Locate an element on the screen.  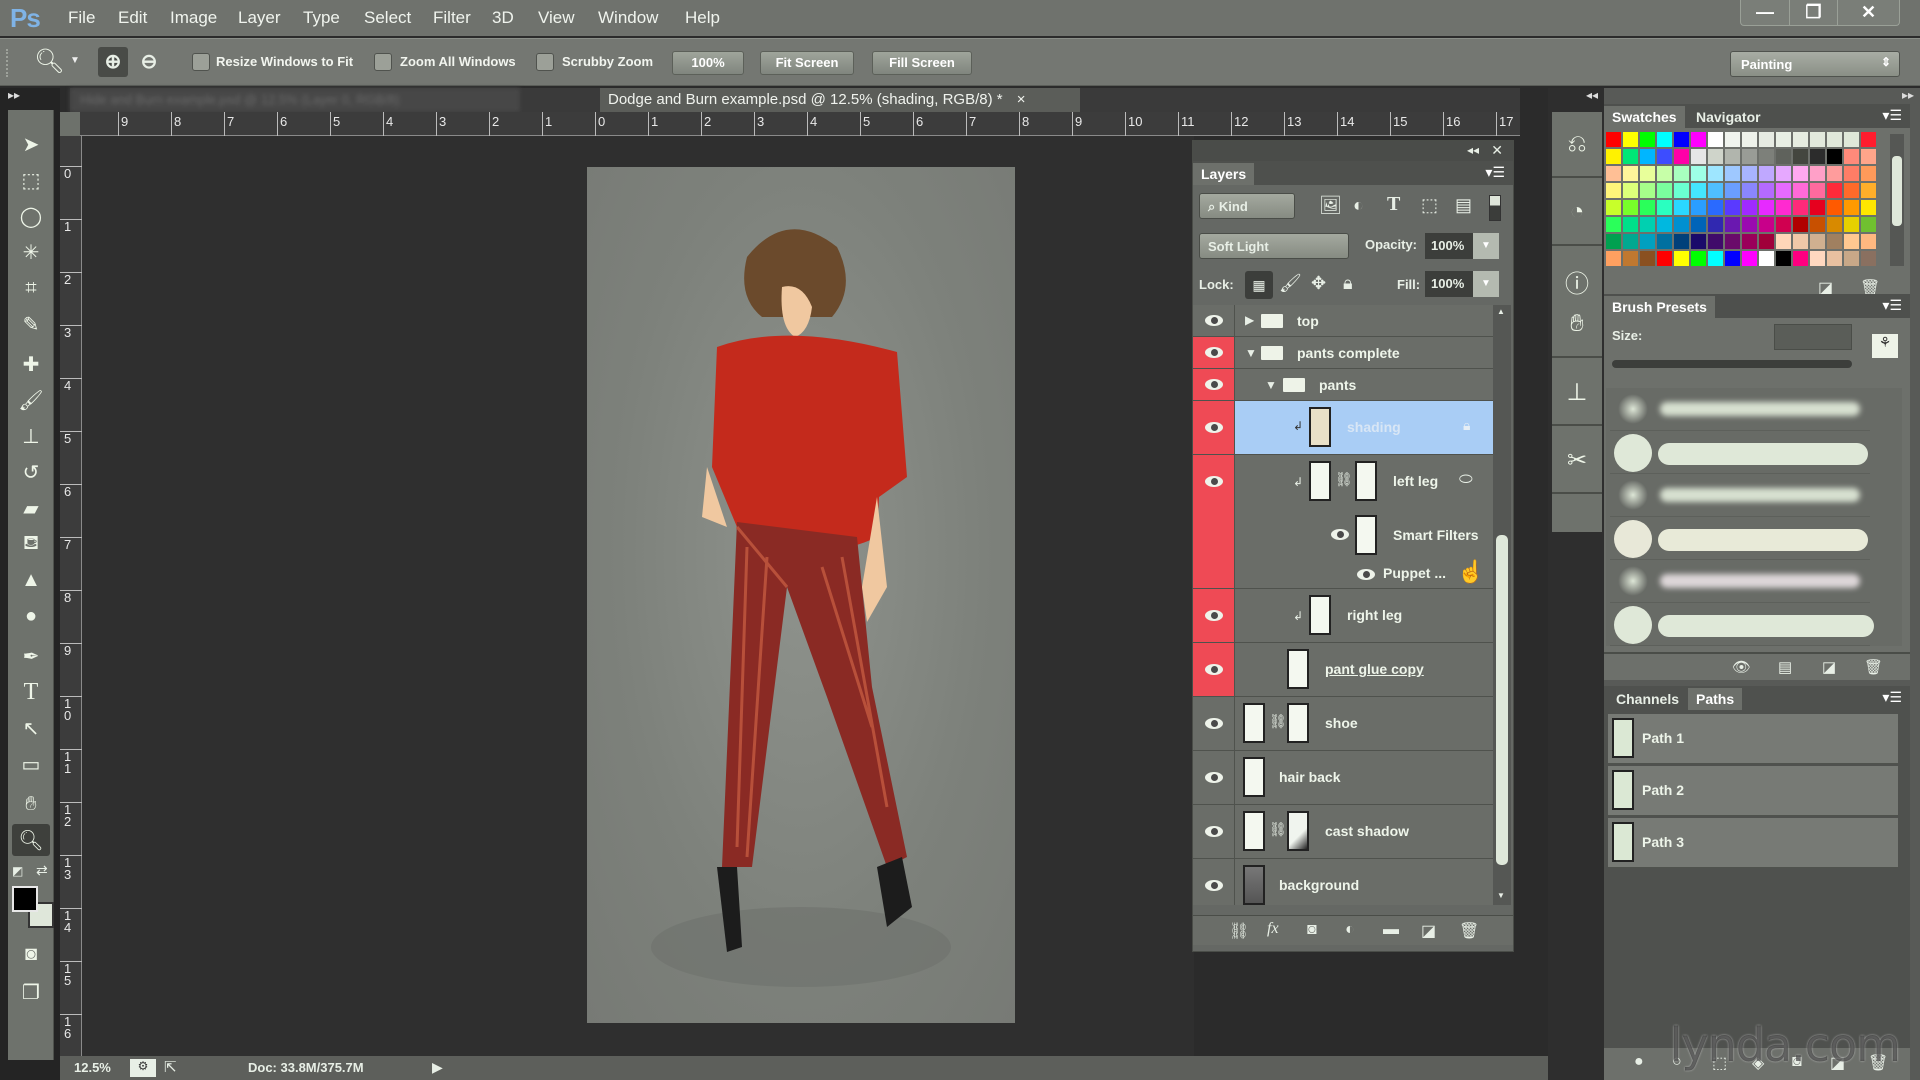
tab-channels: Channels is located at coordinates (1647, 699).